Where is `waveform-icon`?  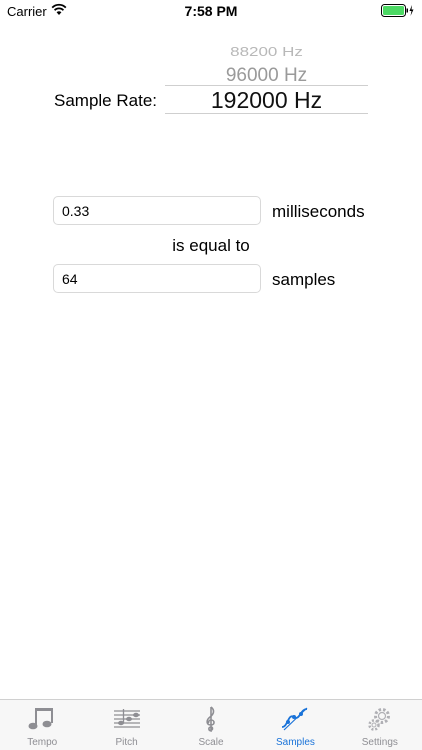 waveform-icon is located at coordinates (295, 719).